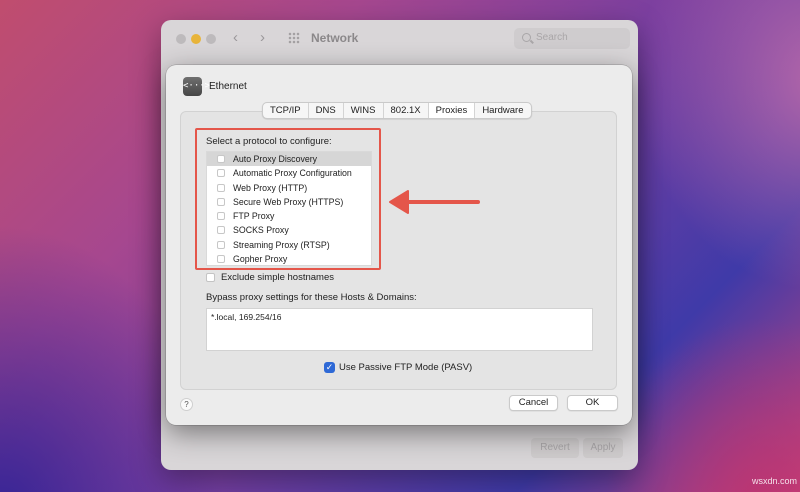 This screenshot has height=492, width=800. What do you see at coordinates (775, 481) in the screenshot?
I see `watermark: wsxdn.com` at bounding box center [775, 481].